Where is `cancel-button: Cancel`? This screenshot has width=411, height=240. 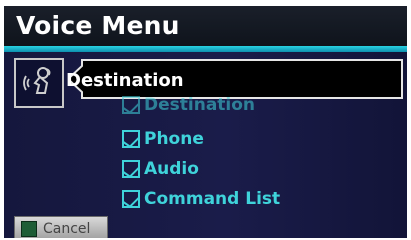 cancel-button: Cancel is located at coordinates (61, 227).